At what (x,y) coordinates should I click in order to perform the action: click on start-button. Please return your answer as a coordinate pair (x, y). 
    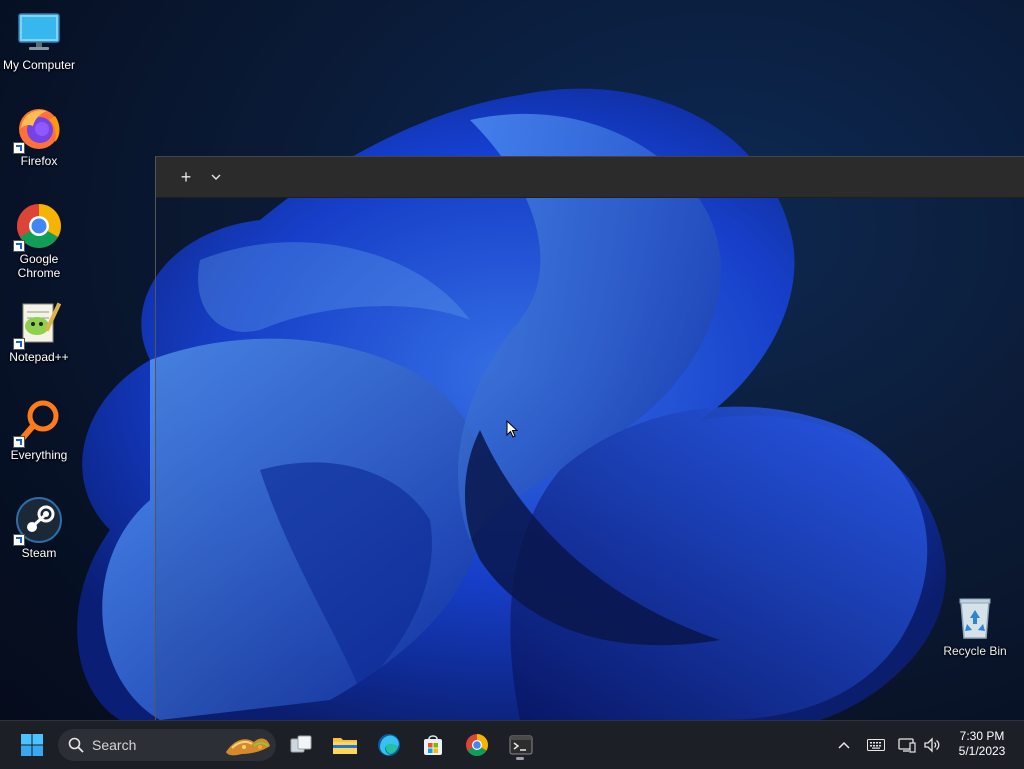
    Looking at the image, I should click on (32, 745).